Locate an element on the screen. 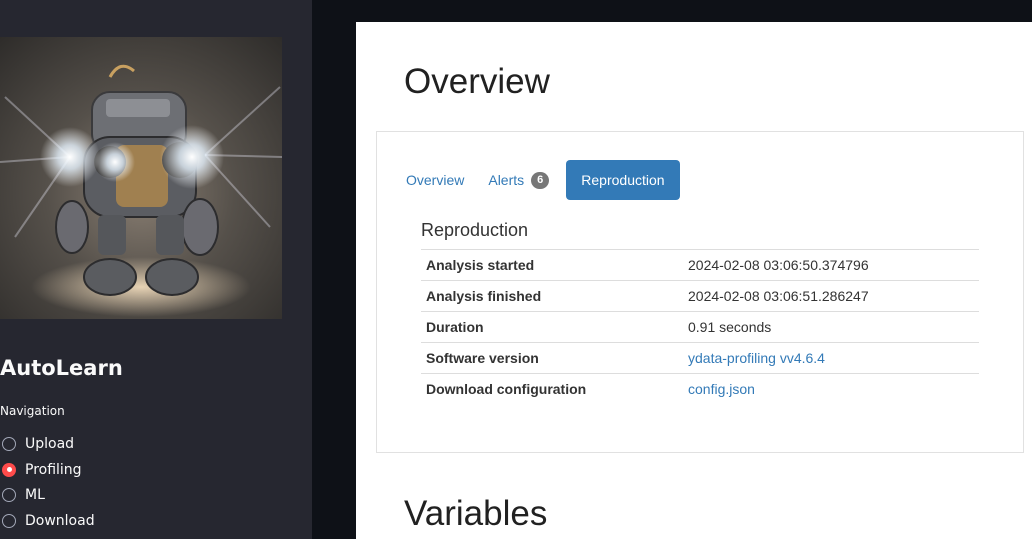 The image size is (1032, 539). nav-option-label: ML is located at coordinates (35, 495).